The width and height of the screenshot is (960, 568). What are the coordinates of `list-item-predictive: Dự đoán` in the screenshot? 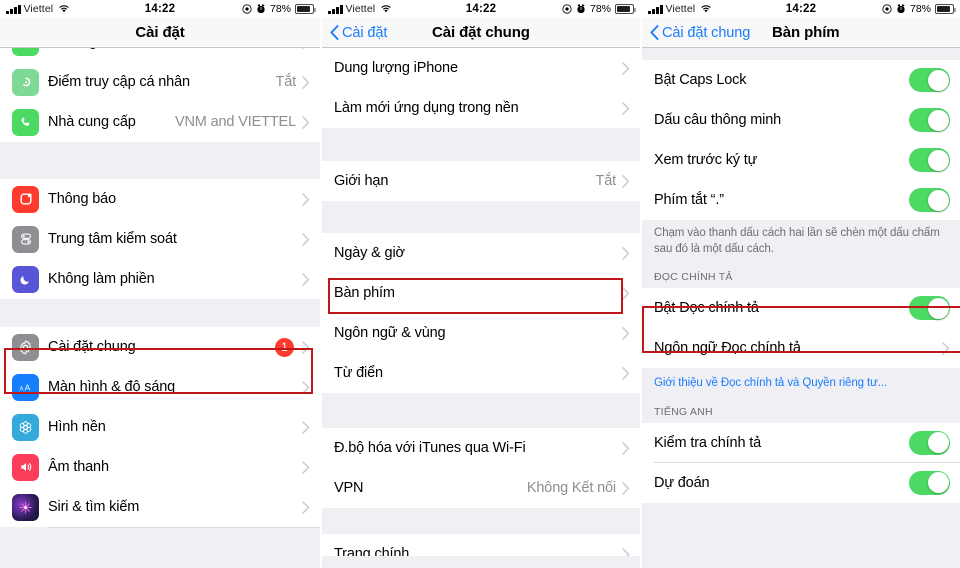 It's located at (801, 482).